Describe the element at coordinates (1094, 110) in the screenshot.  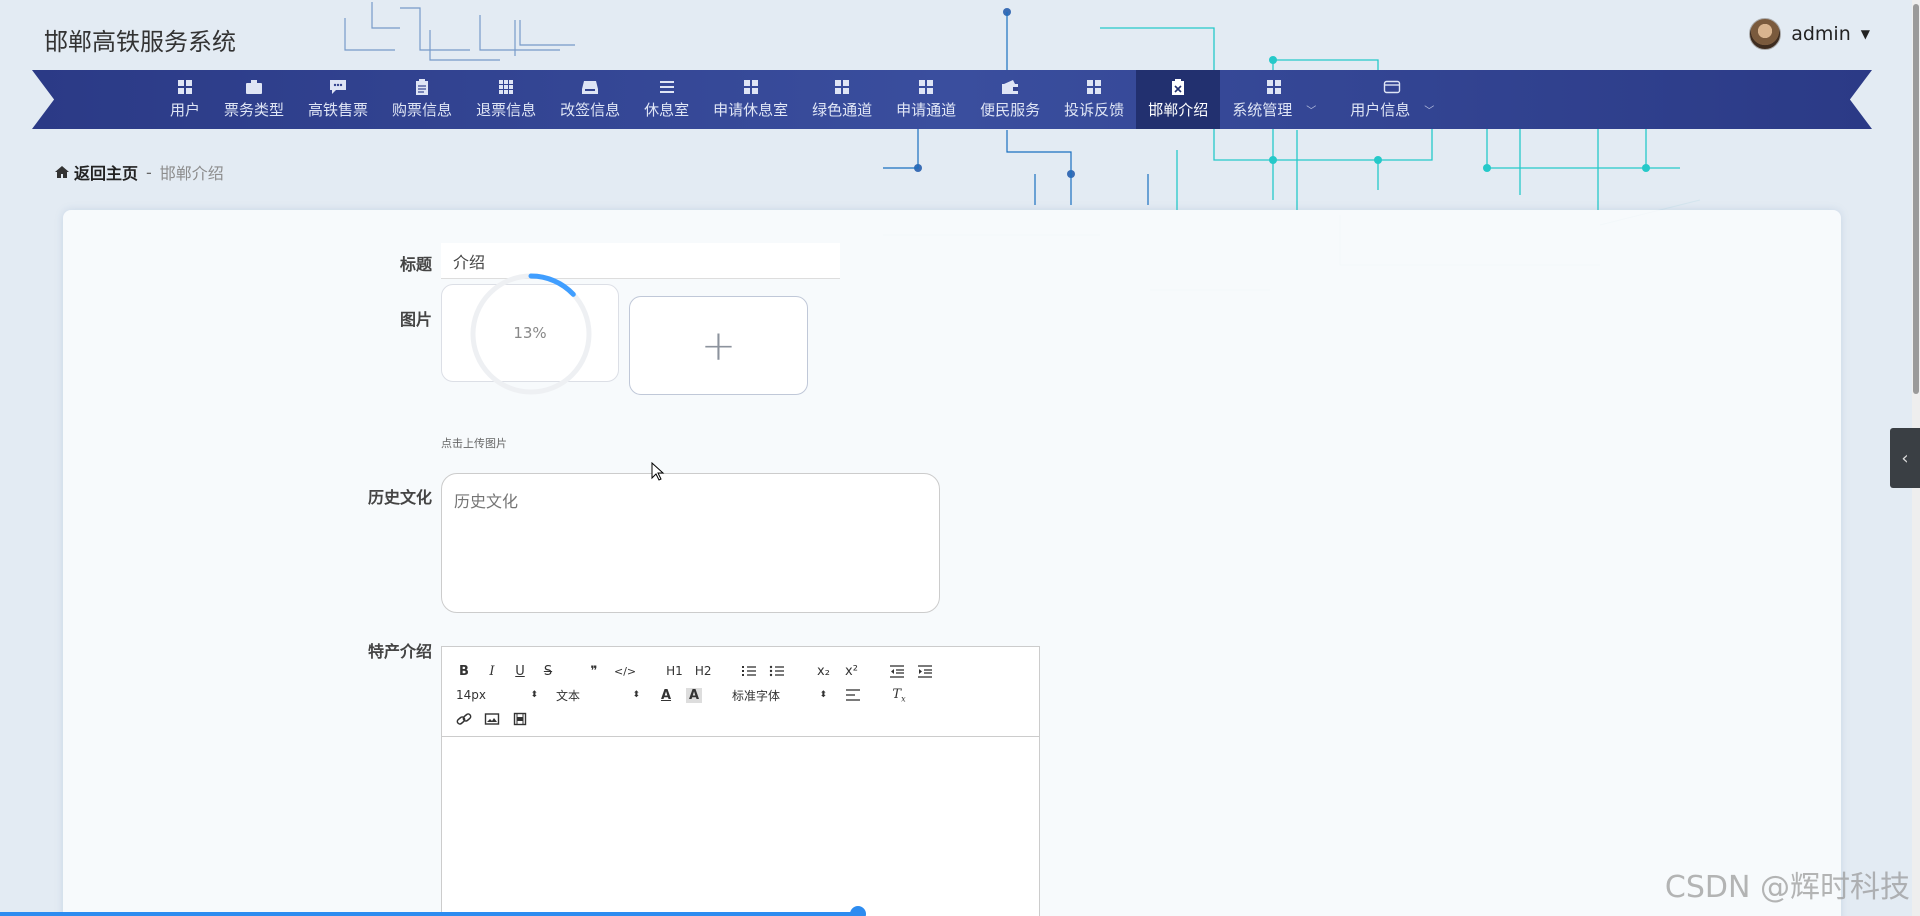
I see `nav-label: 投诉反馈` at that location.